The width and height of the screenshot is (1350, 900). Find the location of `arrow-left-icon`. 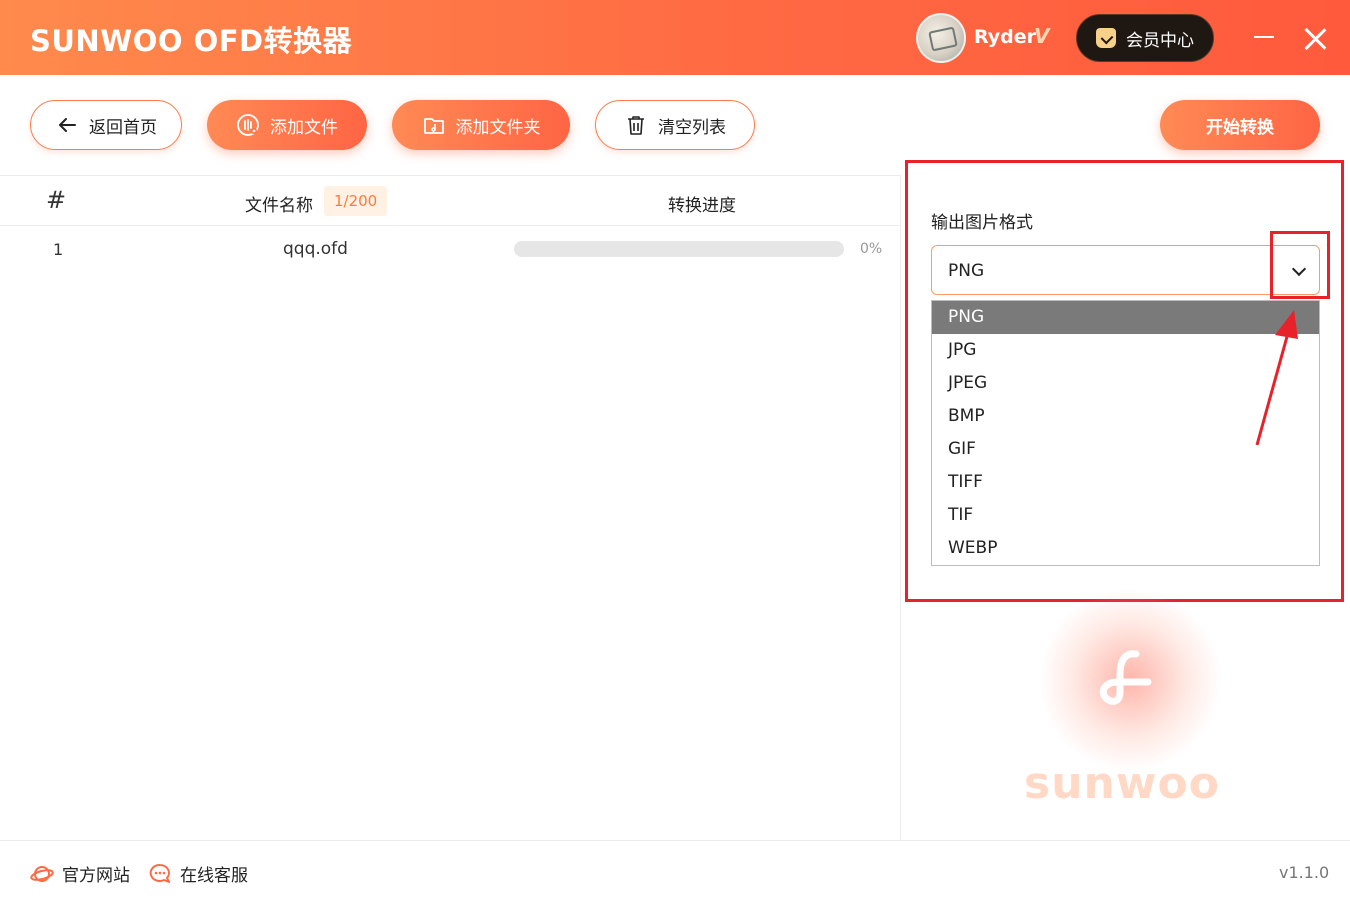

arrow-left-icon is located at coordinates (67, 125).